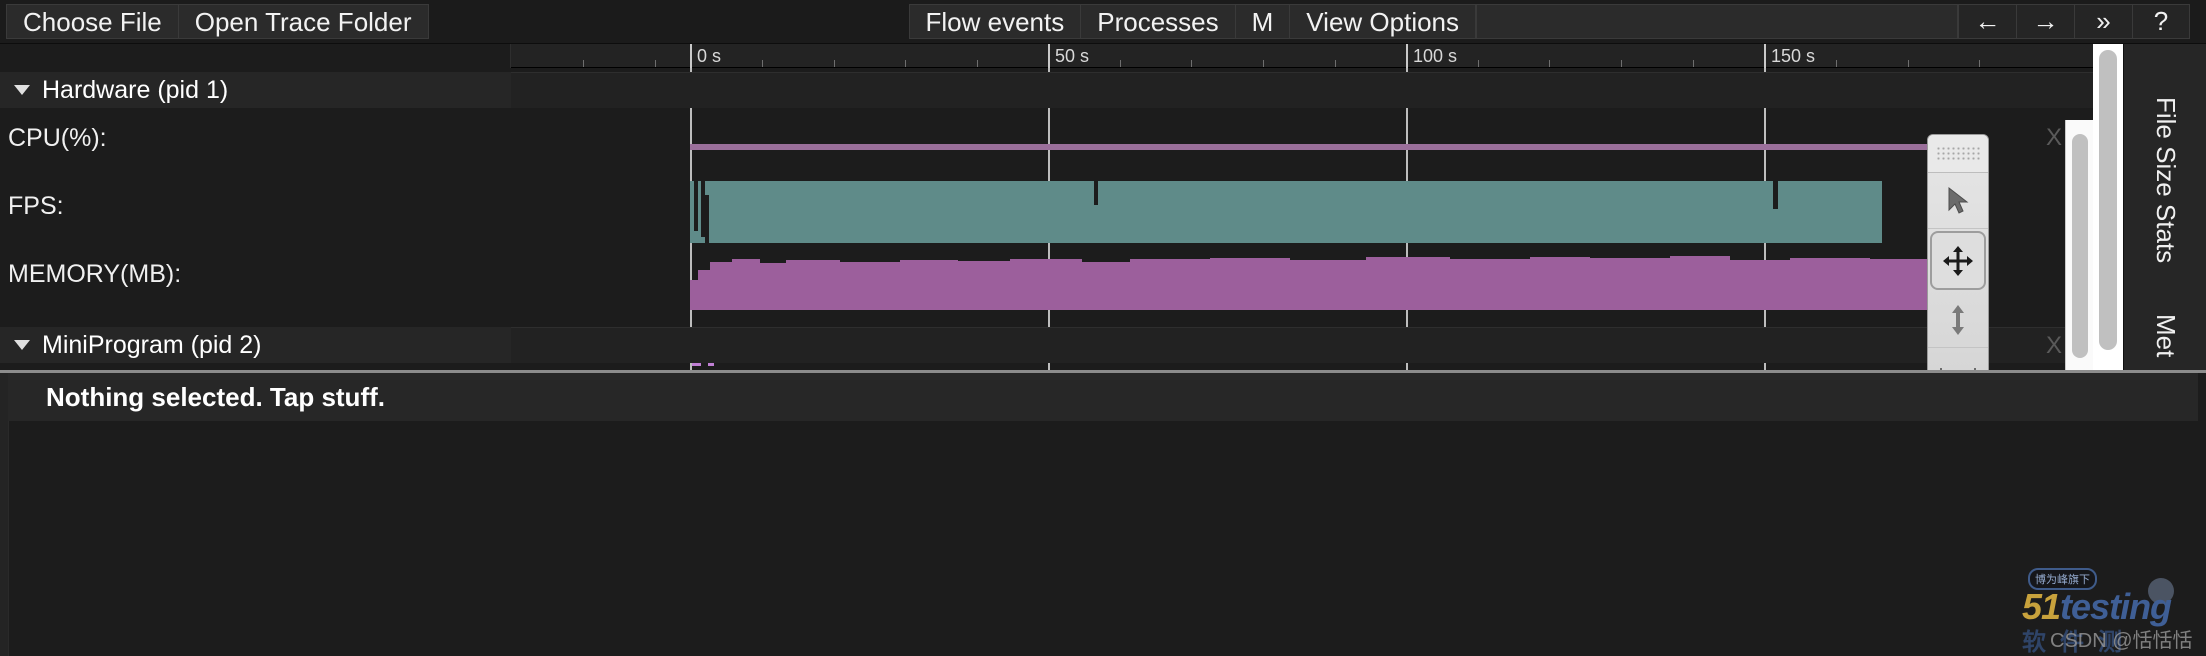 The width and height of the screenshot is (2206, 656). What do you see at coordinates (1068, 56) in the screenshot?
I see `ruler-tick-50s: 50 s` at bounding box center [1068, 56].